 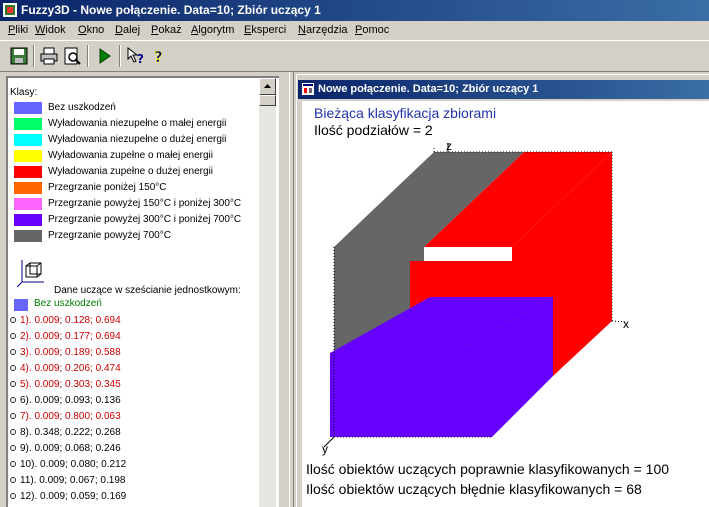 I want to click on save-icon, so click(x=19, y=56).